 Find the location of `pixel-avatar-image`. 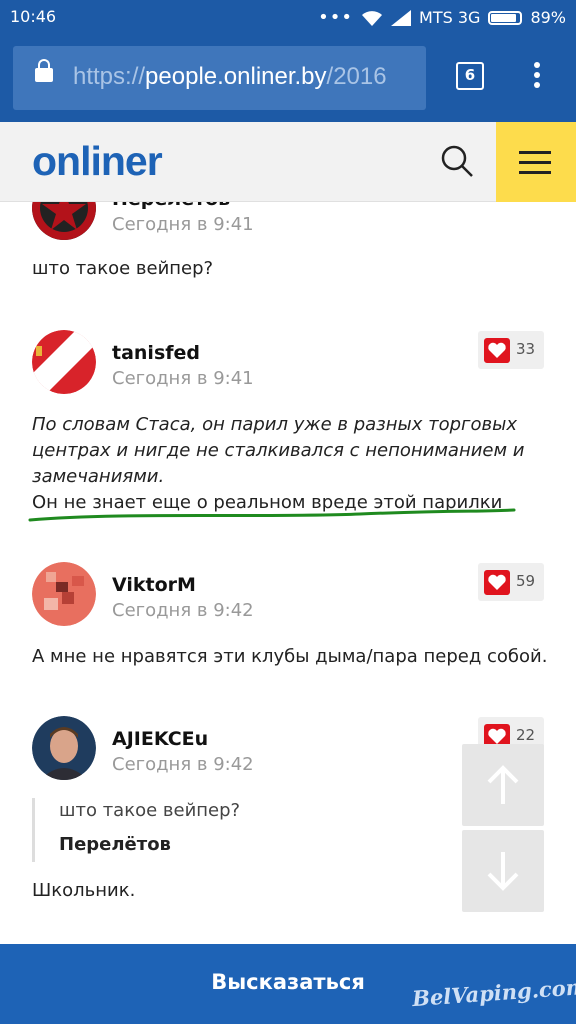

pixel-avatar-image is located at coordinates (64, 594).